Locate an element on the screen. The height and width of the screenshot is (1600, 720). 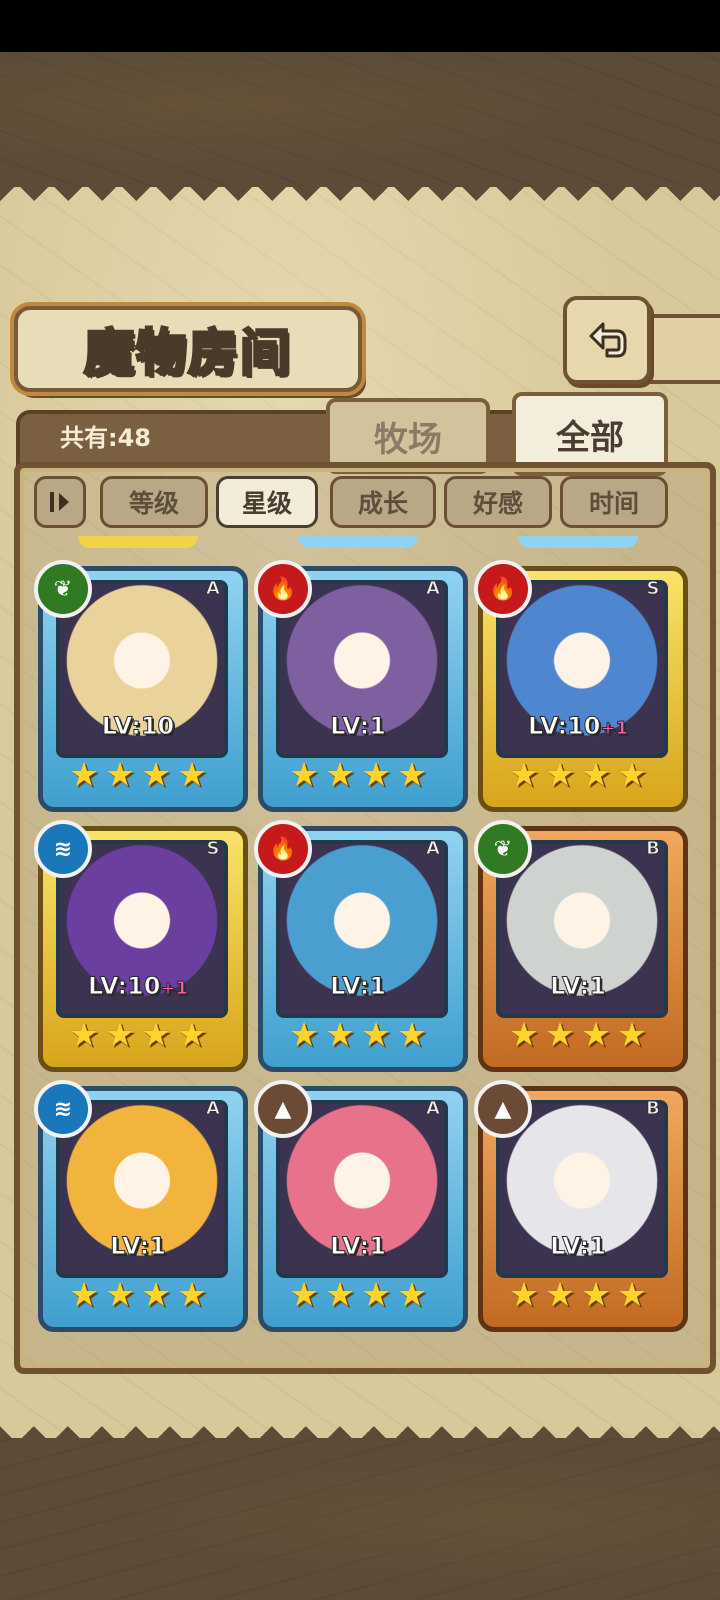
monster-card: S LV:10+1 ★ ★ ★ ★ ≋ is located at coordinates (141, 946).